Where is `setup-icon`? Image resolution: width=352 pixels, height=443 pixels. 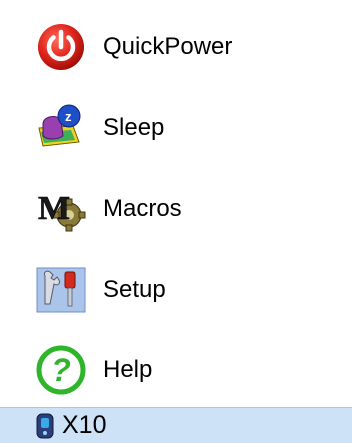
setup-icon is located at coordinates (61, 290).